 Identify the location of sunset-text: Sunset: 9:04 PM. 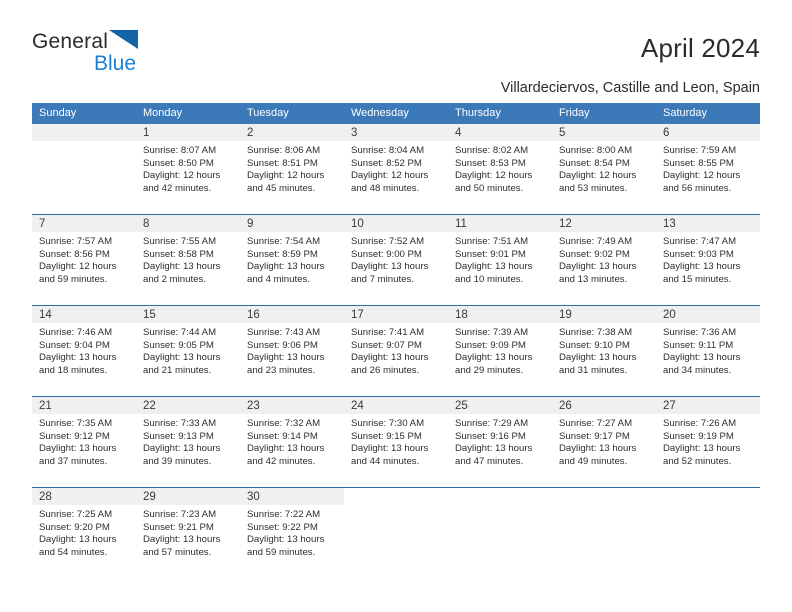
(74, 345).